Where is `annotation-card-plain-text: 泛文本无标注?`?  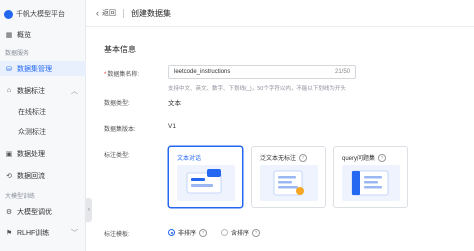
annotation-card-plain-text: 泛文本无标注? is located at coordinates (288, 177).